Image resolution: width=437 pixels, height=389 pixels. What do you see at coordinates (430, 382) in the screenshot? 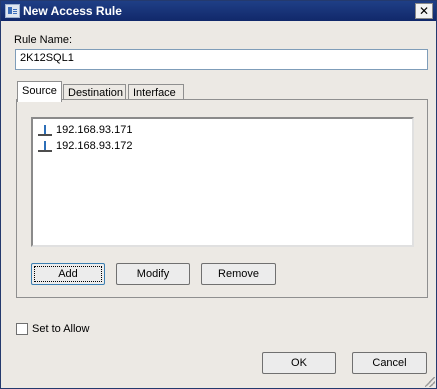
I see `resize-grip-icon` at bounding box center [430, 382].